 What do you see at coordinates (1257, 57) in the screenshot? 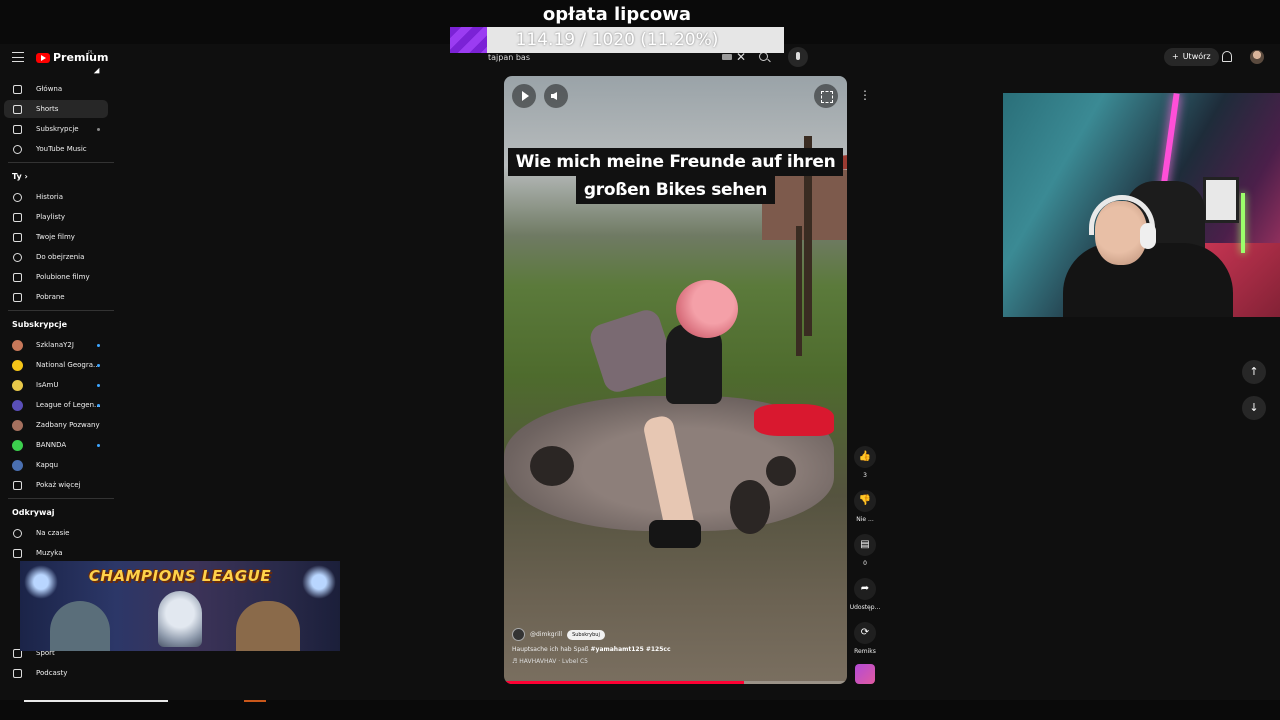
I see `account-avatar` at bounding box center [1257, 57].